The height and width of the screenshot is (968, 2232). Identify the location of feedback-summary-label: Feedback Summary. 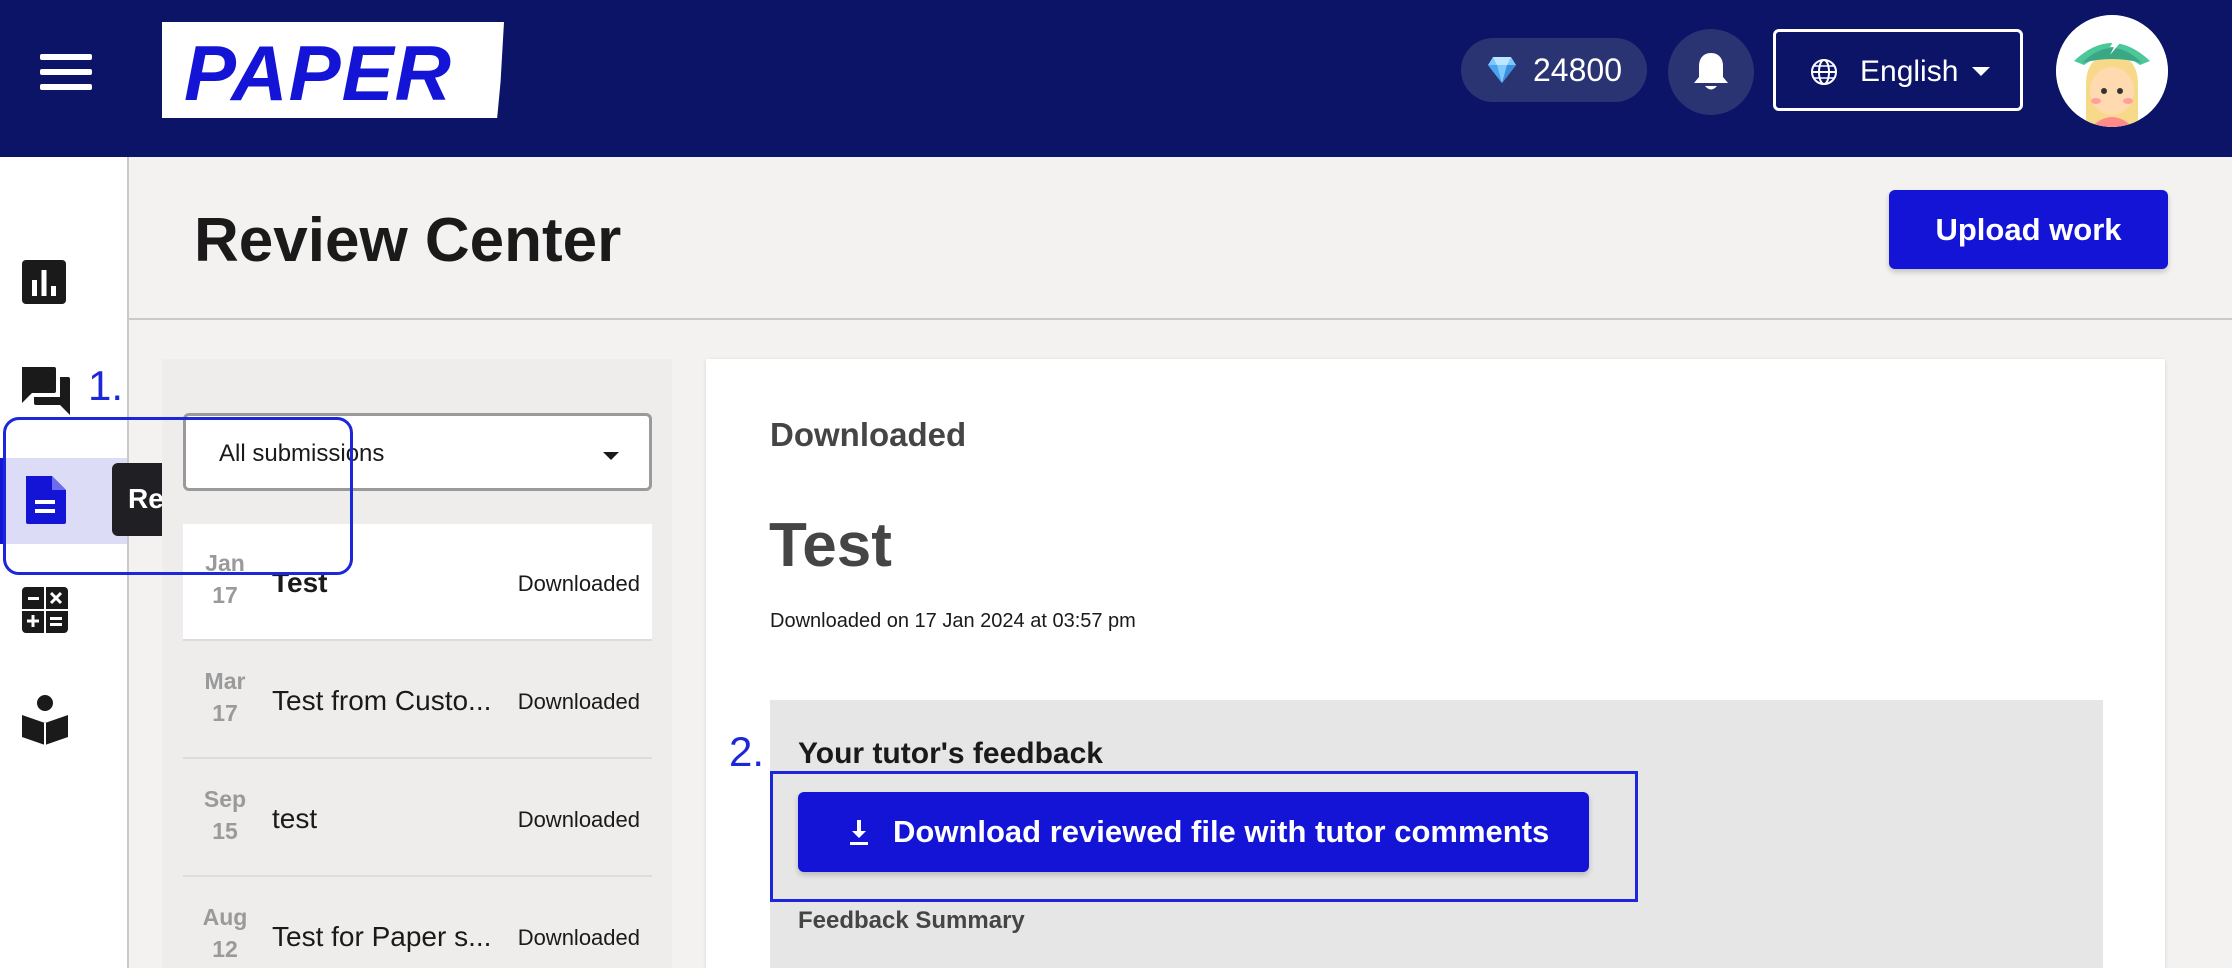
(911, 920).